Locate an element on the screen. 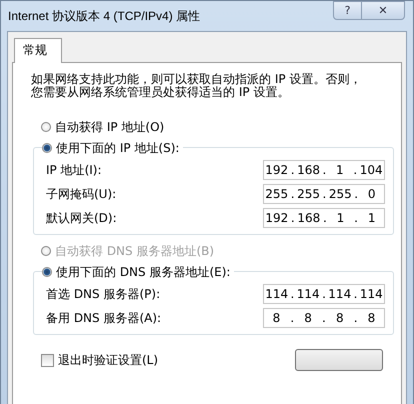 This screenshot has width=414, height=404. ip-address-field: 8 . 8 . 8 . 8 is located at coordinates (324, 318).